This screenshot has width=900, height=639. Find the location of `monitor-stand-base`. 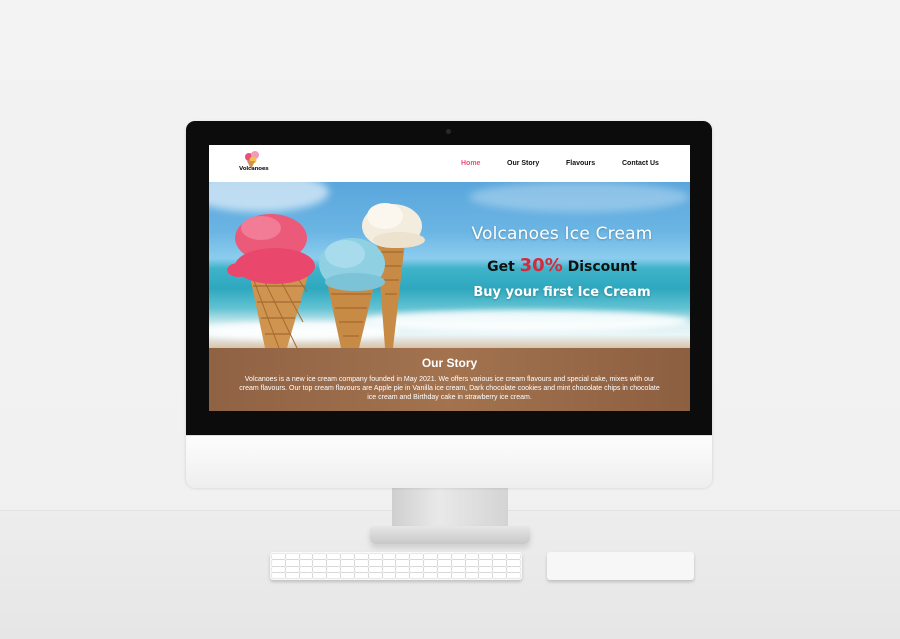

monitor-stand-base is located at coordinates (450, 535).